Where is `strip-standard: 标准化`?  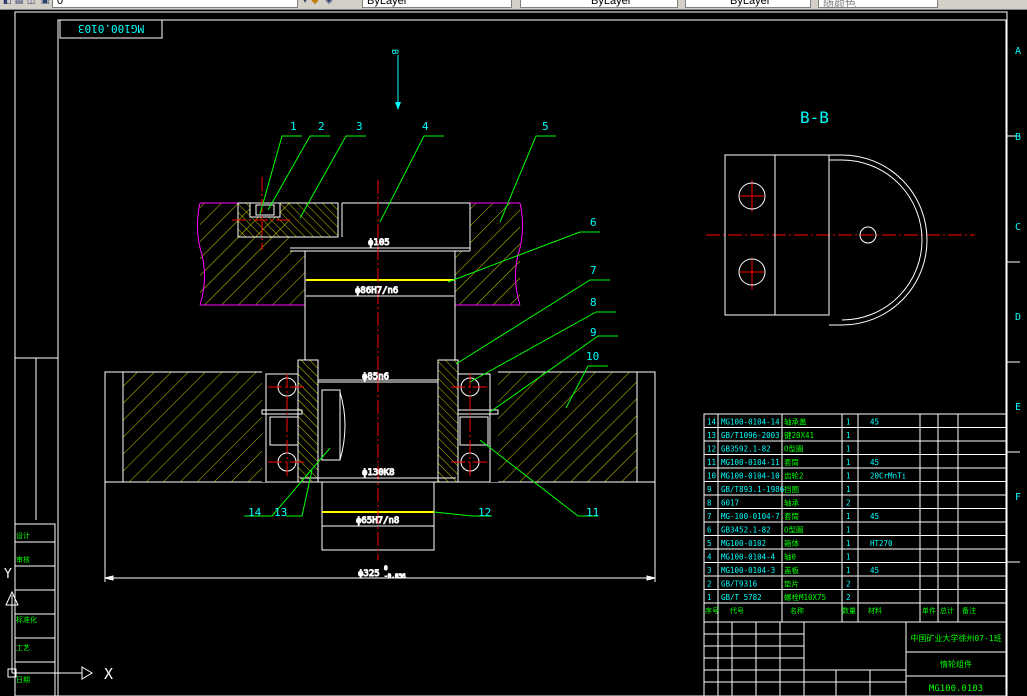 strip-standard: 标准化 is located at coordinates (26, 619).